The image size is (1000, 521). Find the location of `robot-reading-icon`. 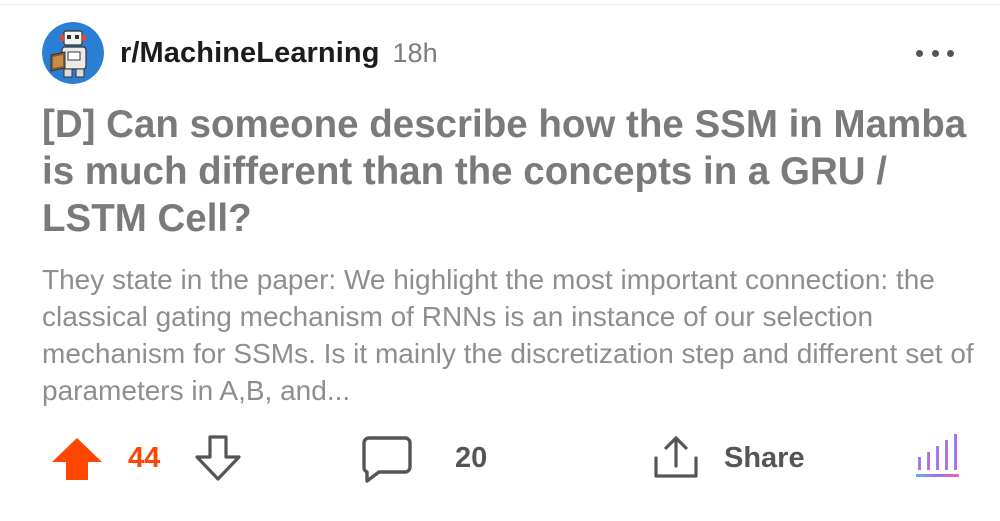

robot-reading-icon is located at coordinates (73, 53).